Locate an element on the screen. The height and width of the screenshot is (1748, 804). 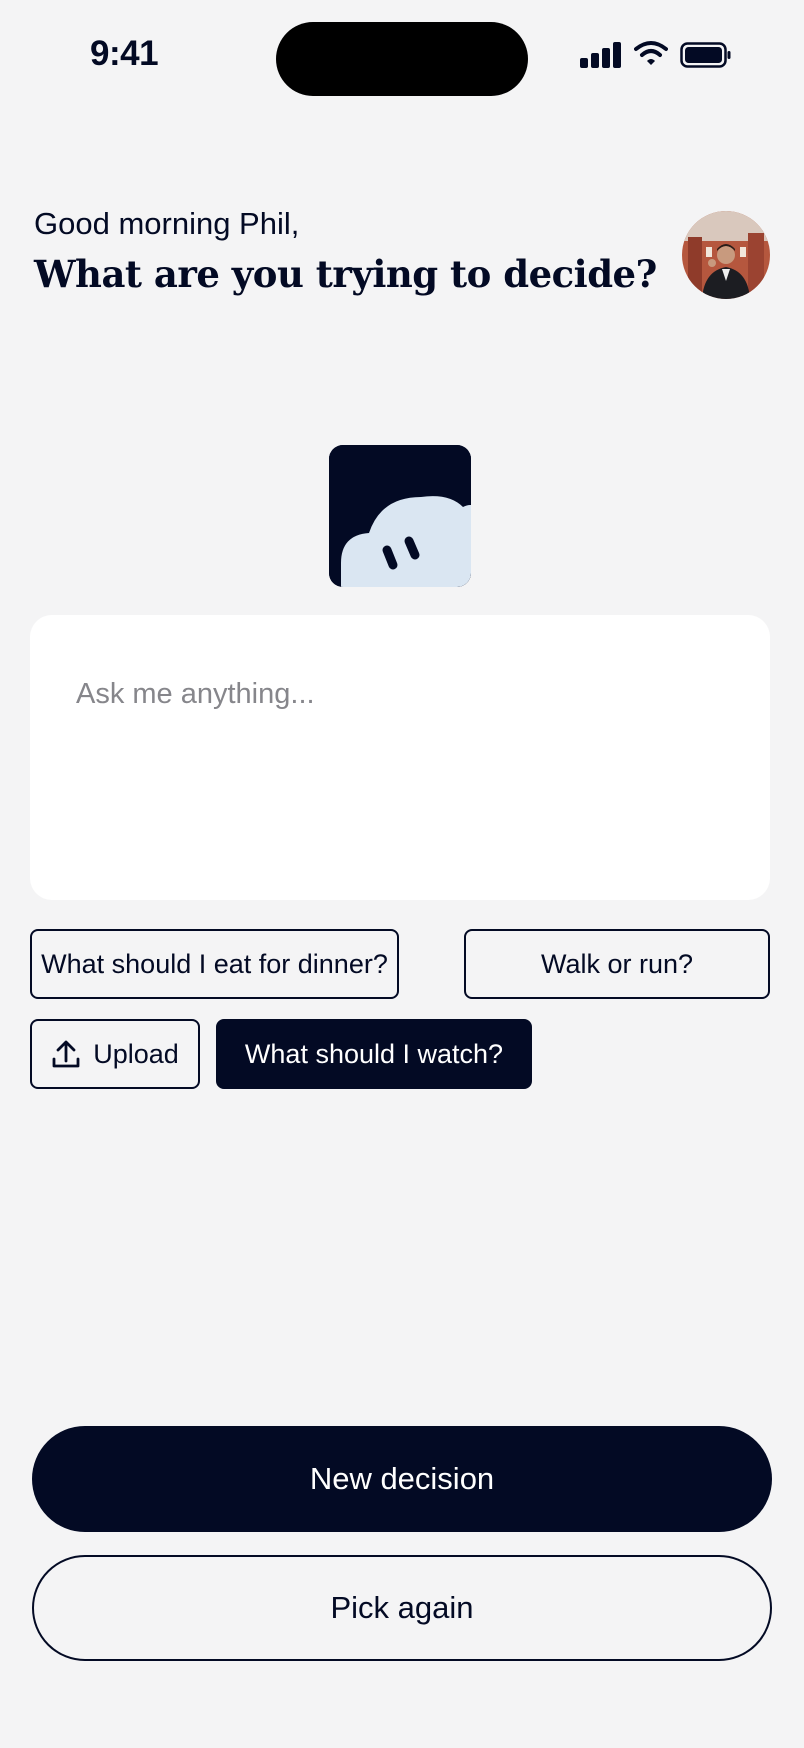
suggestion-dinner-label: What should I eat for dinner? is located at coordinates (214, 963).